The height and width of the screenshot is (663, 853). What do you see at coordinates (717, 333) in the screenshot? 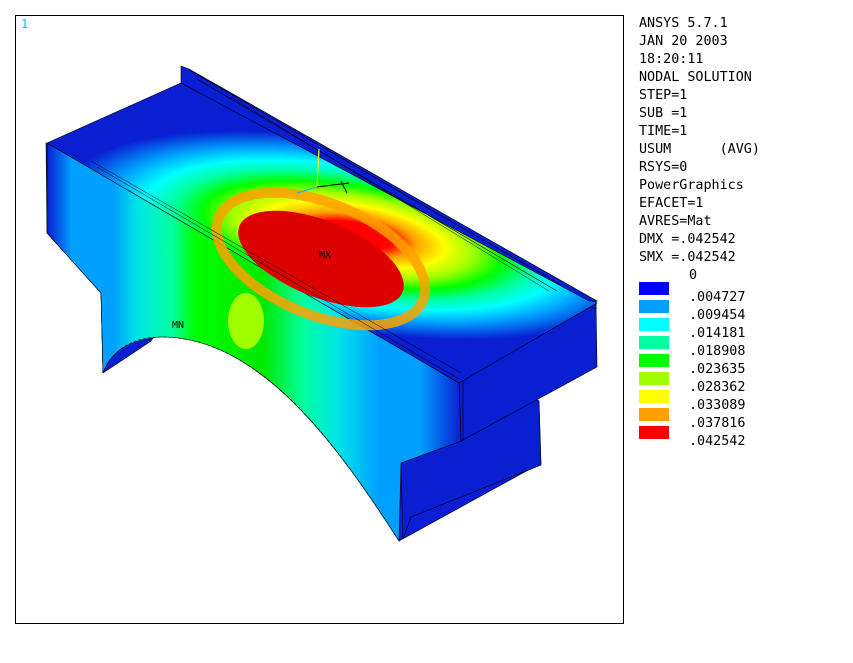
I see `legend-value: .014181` at bounding box center [717, 333].